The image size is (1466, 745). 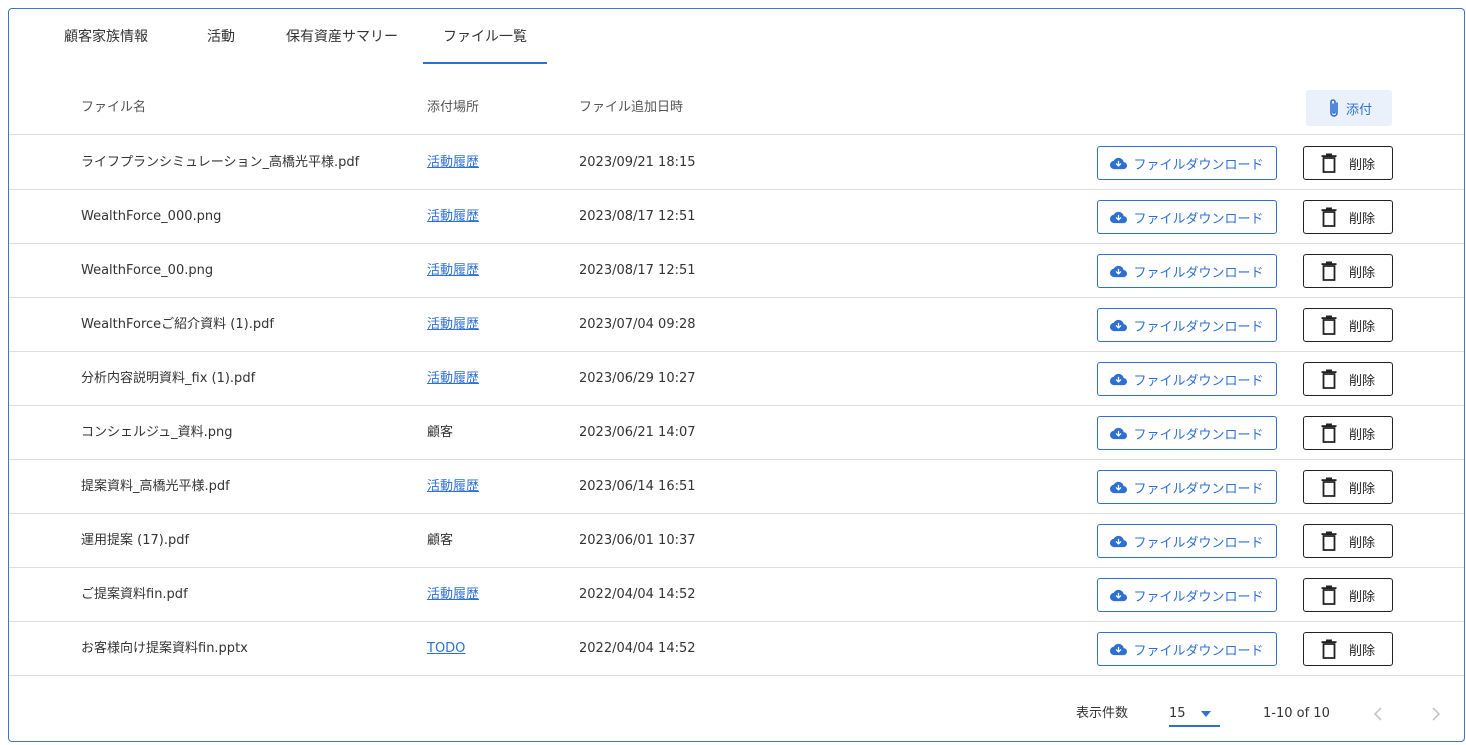 I want to click on file-name: ご提案資料fin.pdf, so click(x=134, y=594).